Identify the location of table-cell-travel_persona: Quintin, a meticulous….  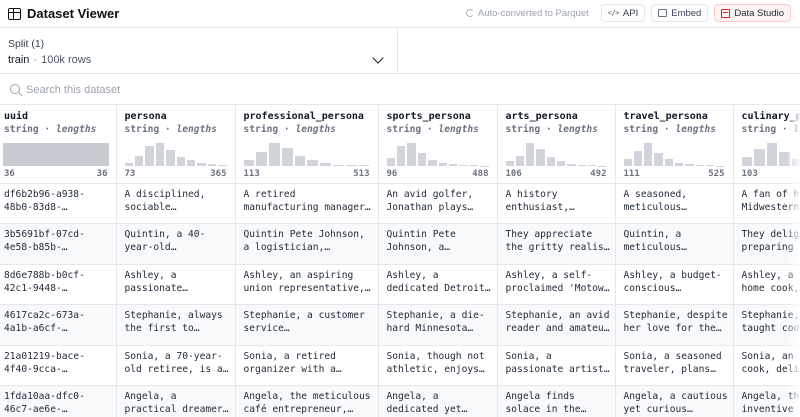
(674, 244).